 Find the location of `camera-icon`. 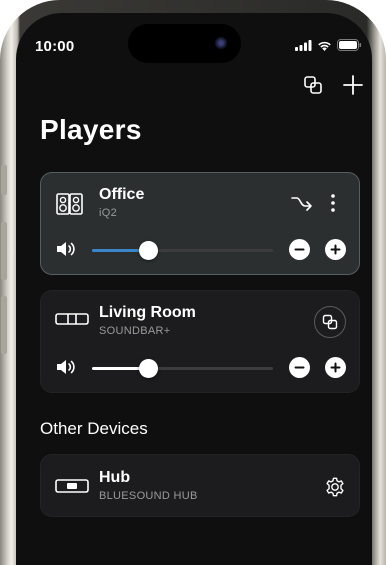

camera-icon is located at coordinates (221, 43).